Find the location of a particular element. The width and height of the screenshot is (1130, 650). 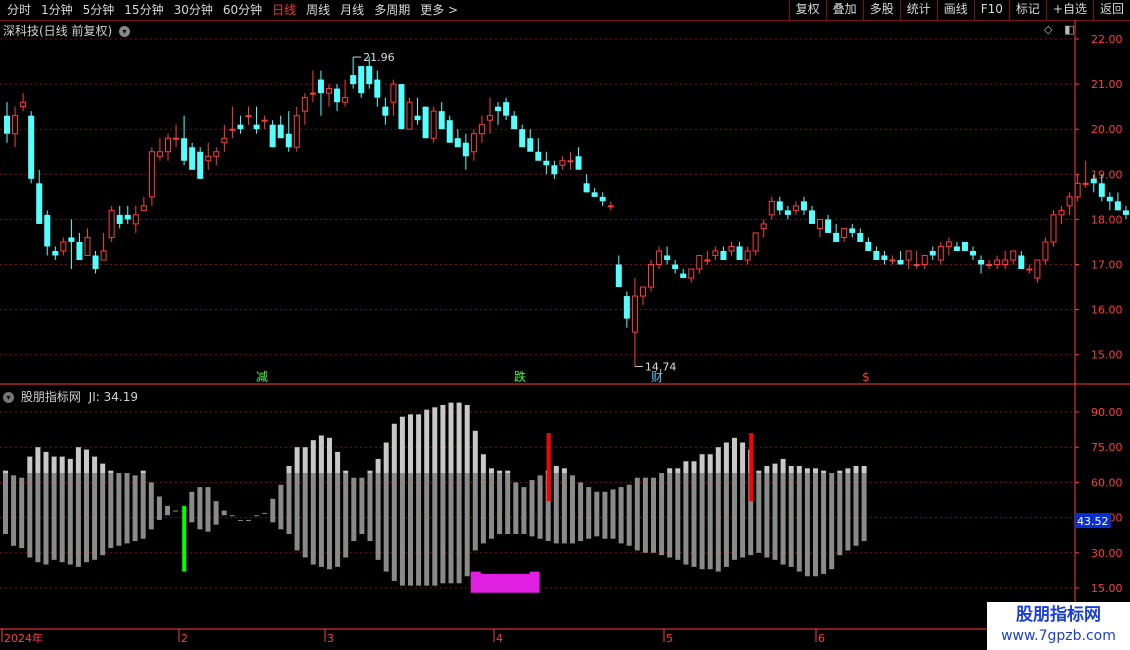

indicator-tick-label: 75.00 is located at coordinates (1107, 447).